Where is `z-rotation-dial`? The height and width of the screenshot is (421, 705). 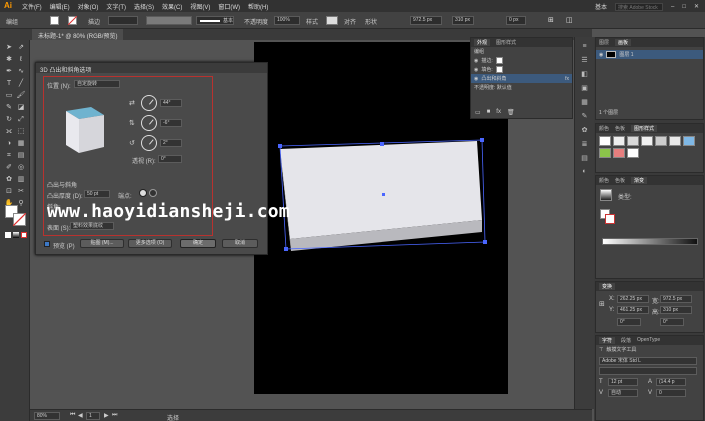 z-rotation-dial is located at coordinates (149, 143).